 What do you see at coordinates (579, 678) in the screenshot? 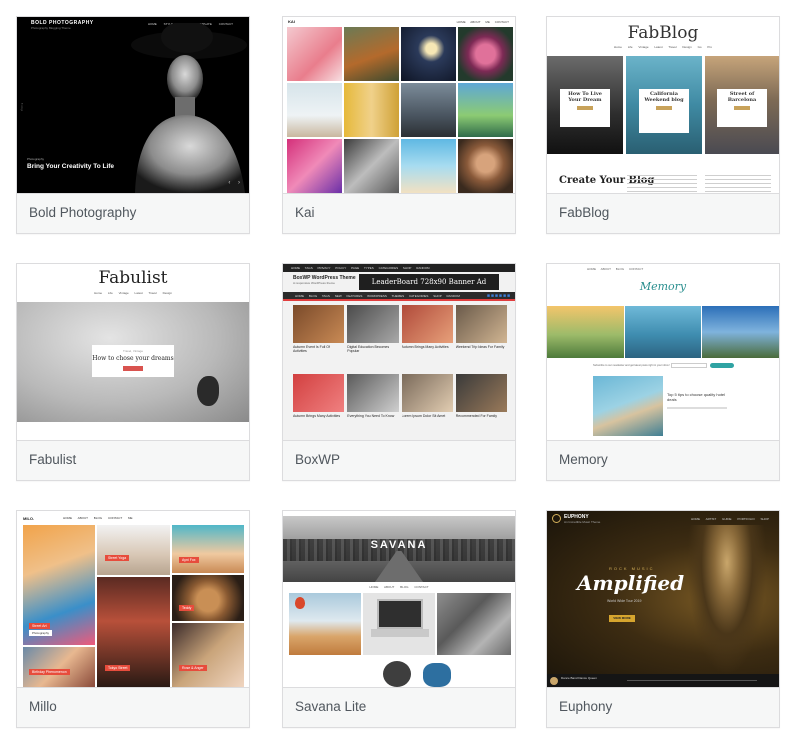
I see `track-title: Dance Band Dance Queen` at bounding box center [579, 678].